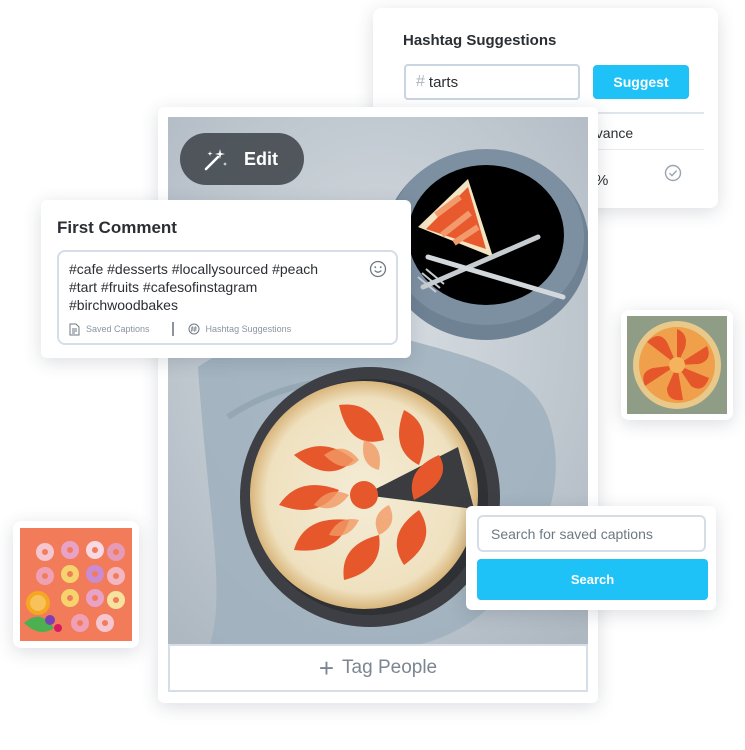 The width and height of the screenshot is (745, 750). I want to click on edit-button: Edit, so click(242, 159).